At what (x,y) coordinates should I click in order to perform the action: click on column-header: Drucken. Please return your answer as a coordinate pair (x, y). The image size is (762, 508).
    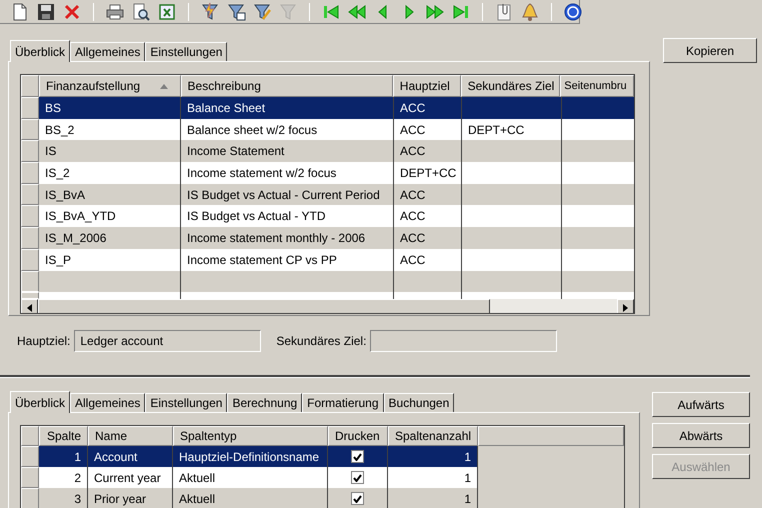
    Looking at the image, I should click on (358, 436).